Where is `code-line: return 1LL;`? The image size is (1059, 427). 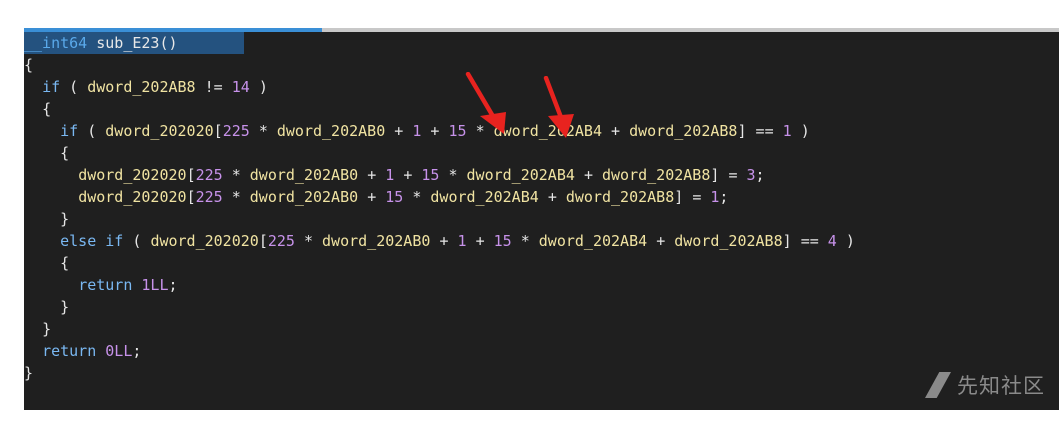 code-line: return 1LL; is located at coordinates (101, 285).